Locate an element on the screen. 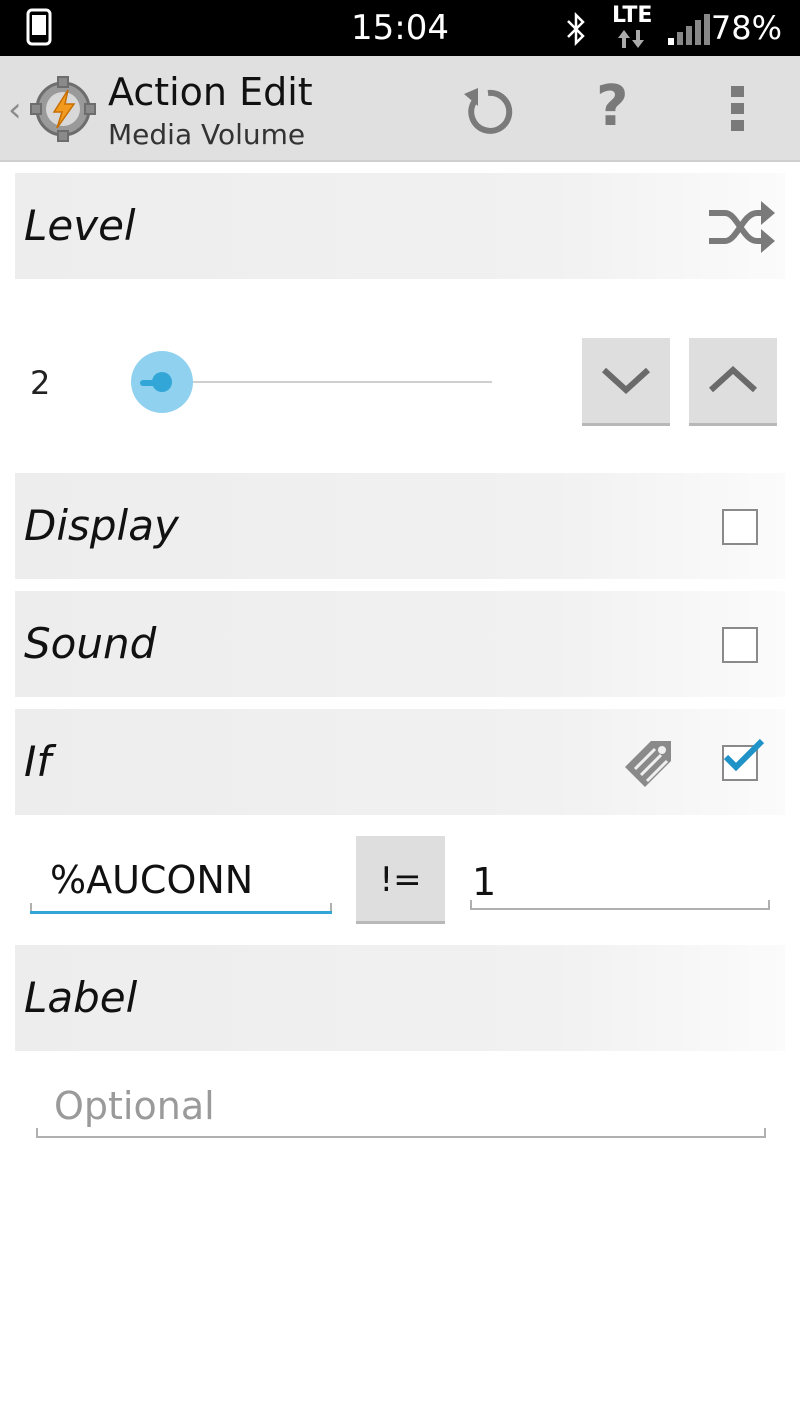 The height and width of the screenshot is (1422, 800). chevron-down-icon is located at coordinates (626, 381).